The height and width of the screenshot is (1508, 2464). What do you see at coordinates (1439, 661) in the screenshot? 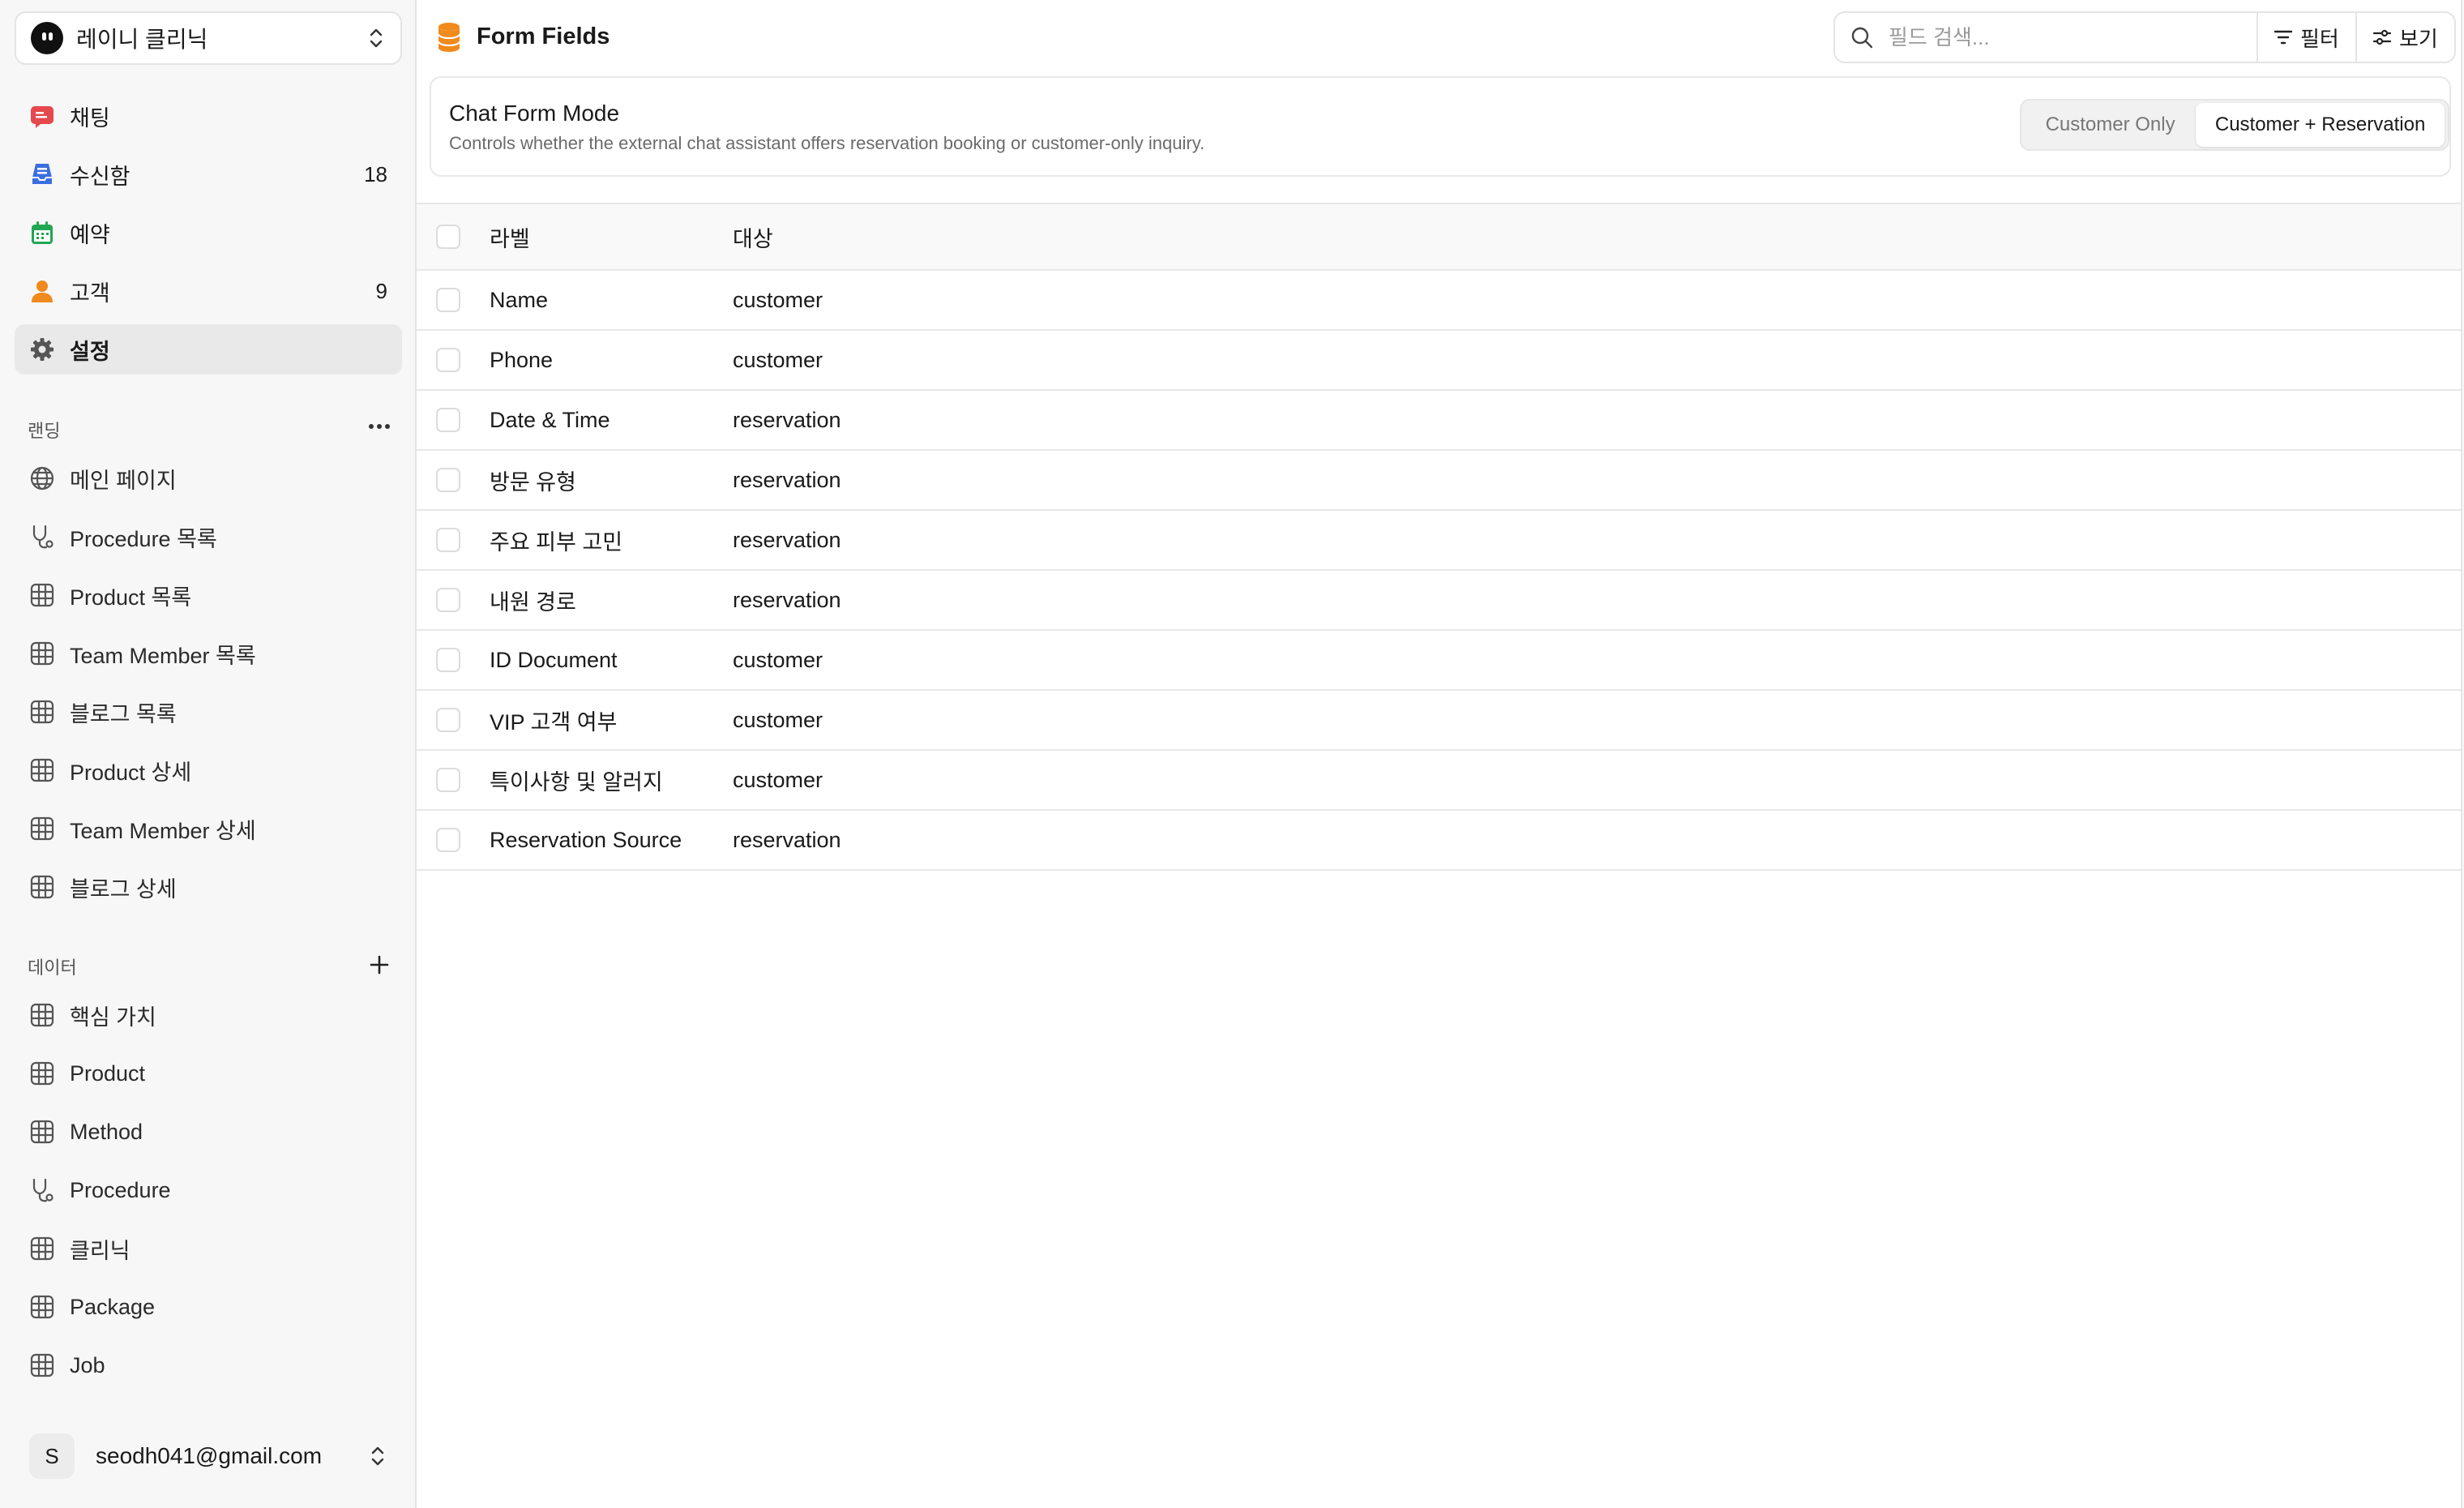
I see `table-row: ID Document customer` at bounding box center [1439, 661].